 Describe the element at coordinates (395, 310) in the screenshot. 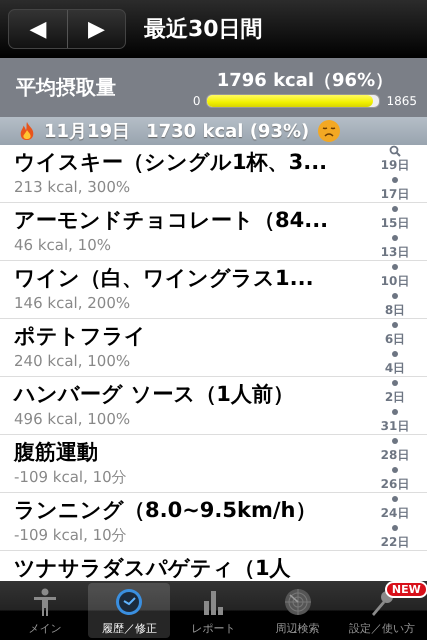

I see `index-label: 8日` at that location.